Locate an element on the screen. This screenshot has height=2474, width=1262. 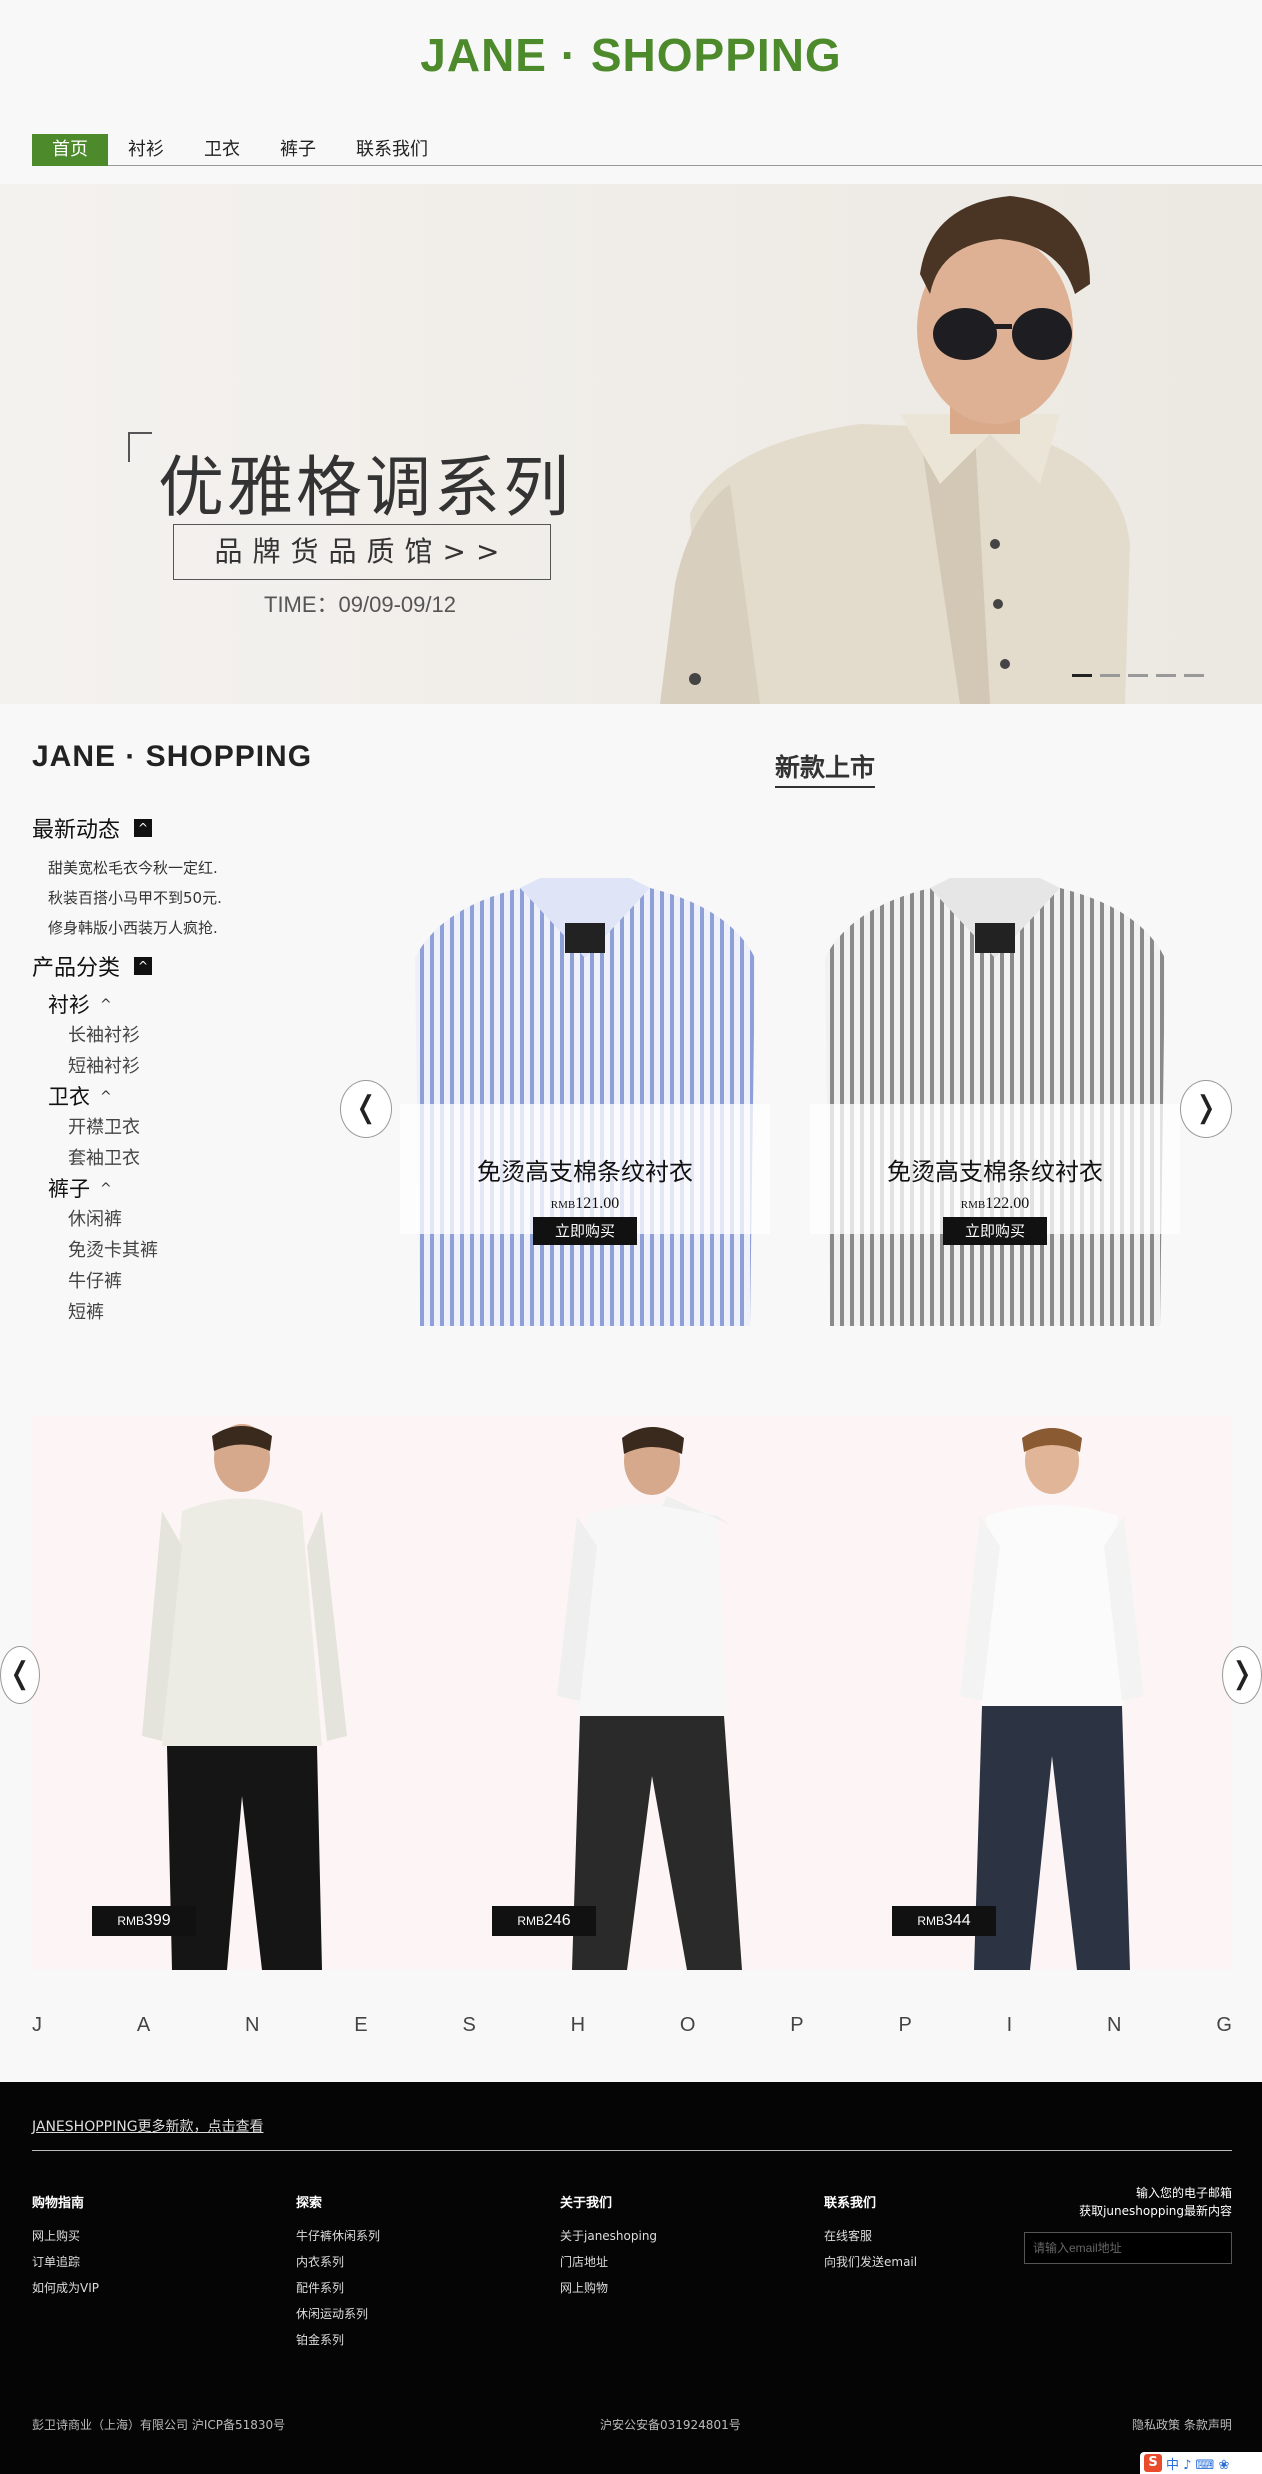
model-card: RMB399 is located at coordinates (252, 1693).